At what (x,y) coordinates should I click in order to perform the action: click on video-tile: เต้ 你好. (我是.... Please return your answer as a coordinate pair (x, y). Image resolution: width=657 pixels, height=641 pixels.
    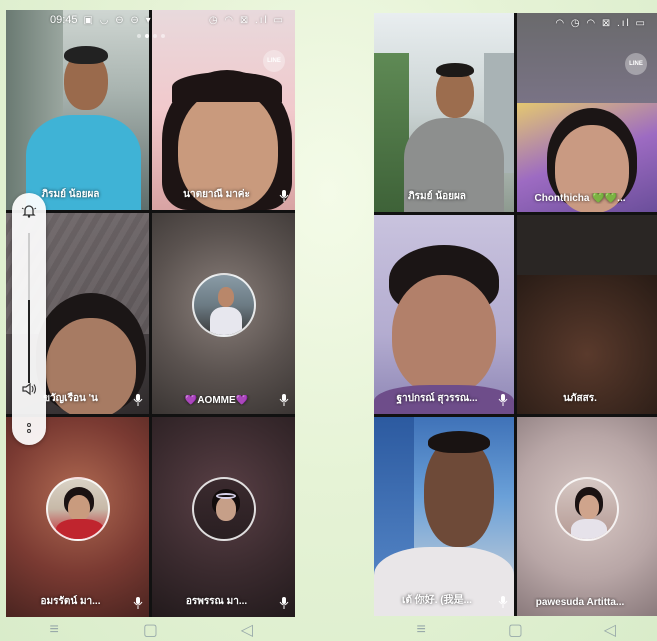
    Looking at the image, I should click on (444, 516).